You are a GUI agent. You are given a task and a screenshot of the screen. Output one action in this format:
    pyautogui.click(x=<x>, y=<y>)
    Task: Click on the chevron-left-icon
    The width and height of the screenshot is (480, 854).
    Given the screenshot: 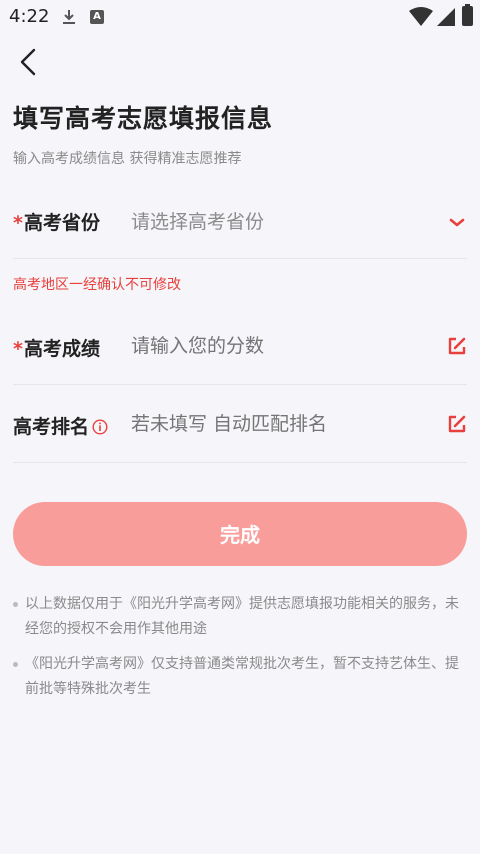 What is the action you would take?
    pyautogui.click(x=28, y=62)
    